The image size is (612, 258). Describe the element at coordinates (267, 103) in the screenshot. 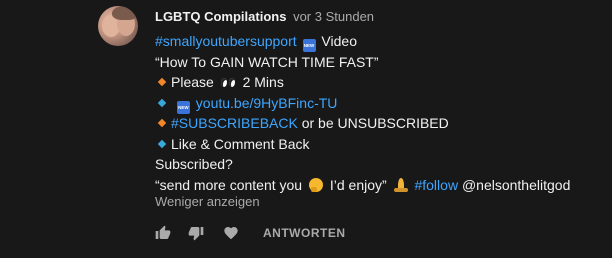

I see `video-link: youtu.be/9HyBFinc-TU` at that location.